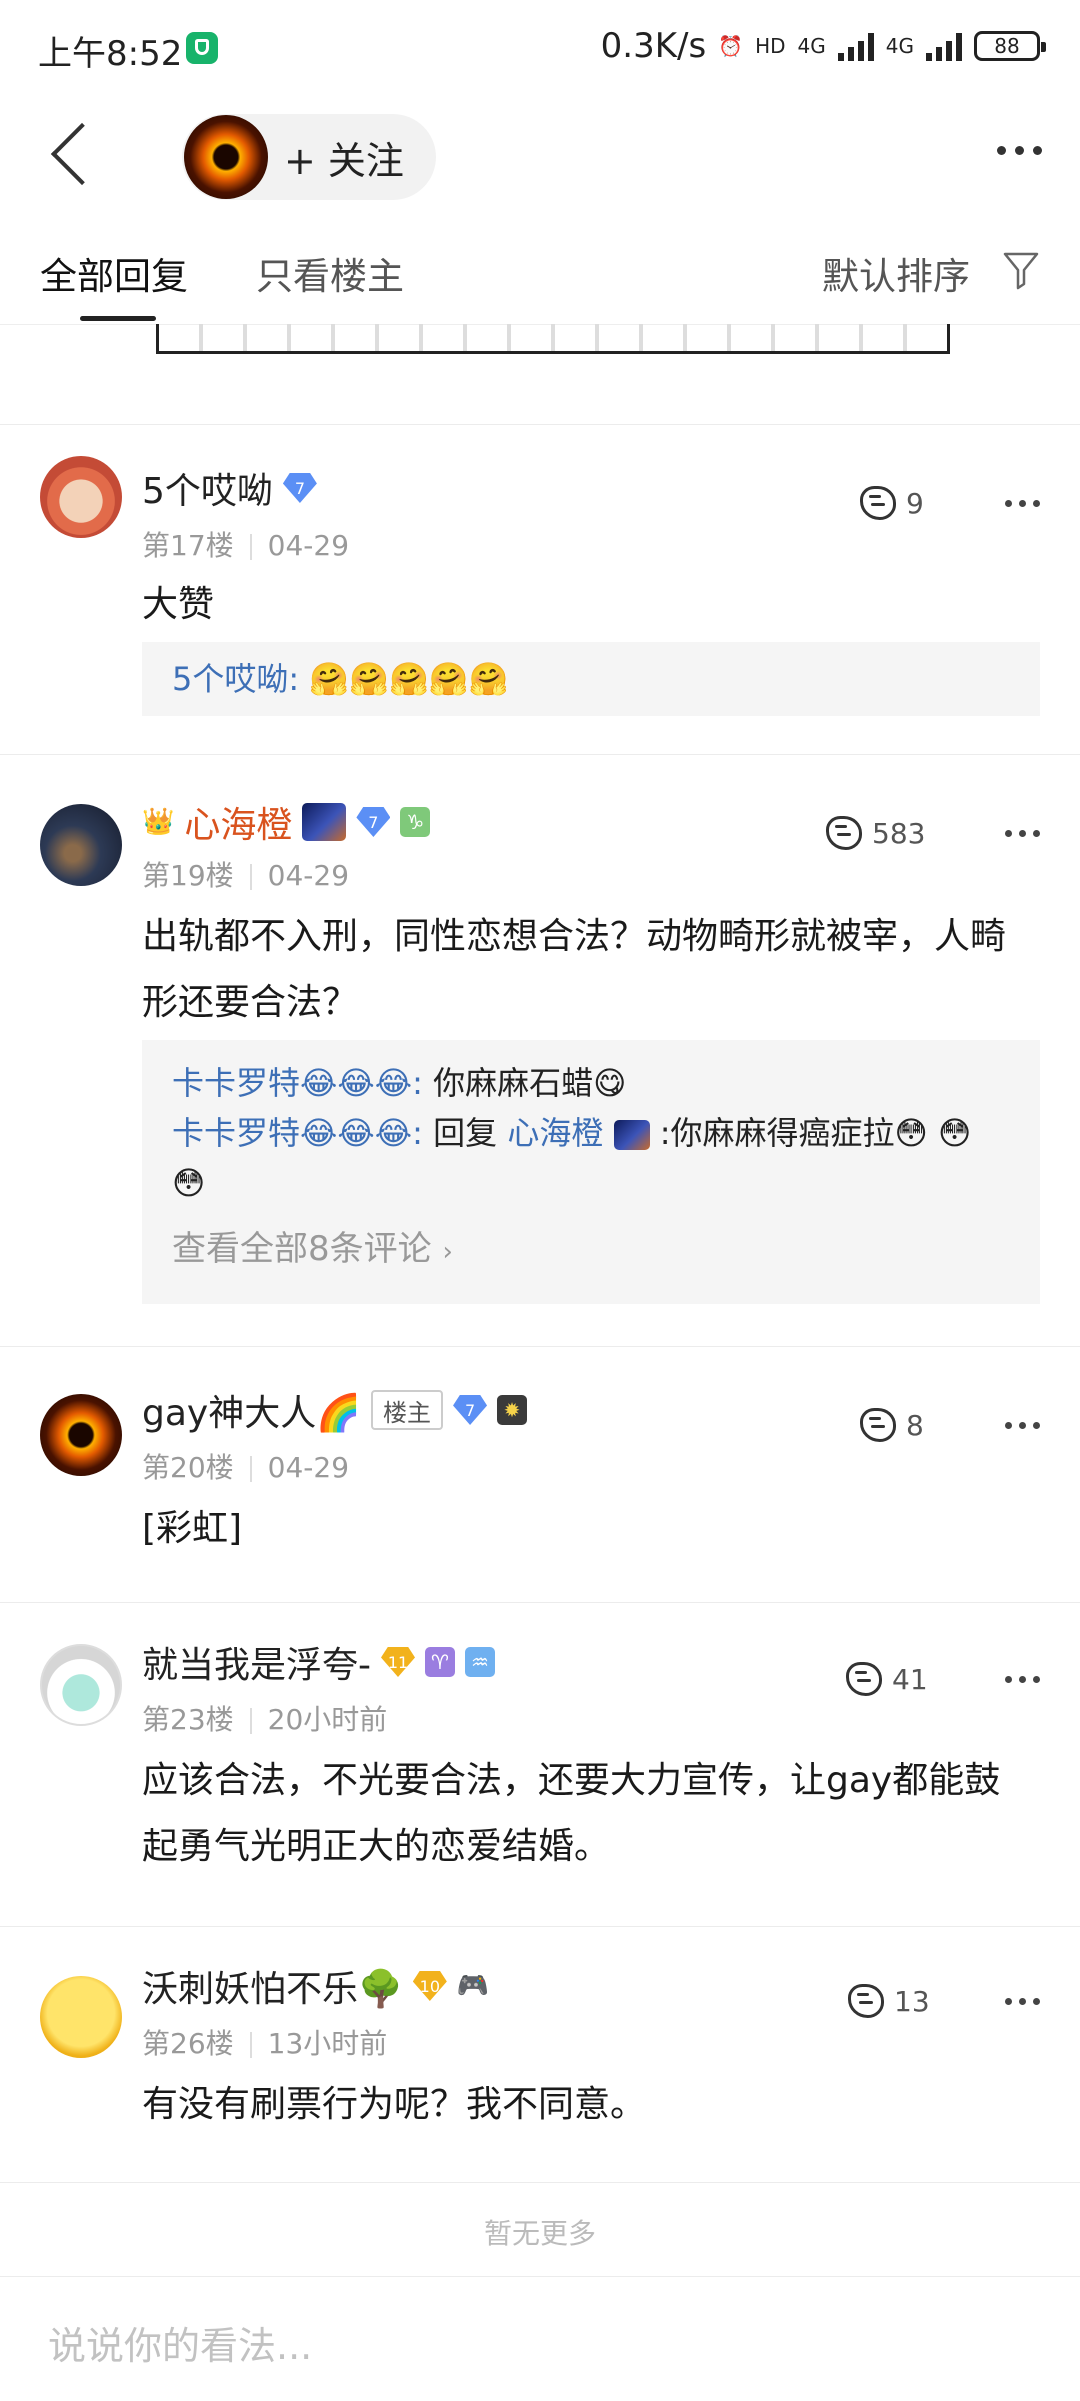  I want to click on no-more-label: 暂无更多, so click(539, 2233).